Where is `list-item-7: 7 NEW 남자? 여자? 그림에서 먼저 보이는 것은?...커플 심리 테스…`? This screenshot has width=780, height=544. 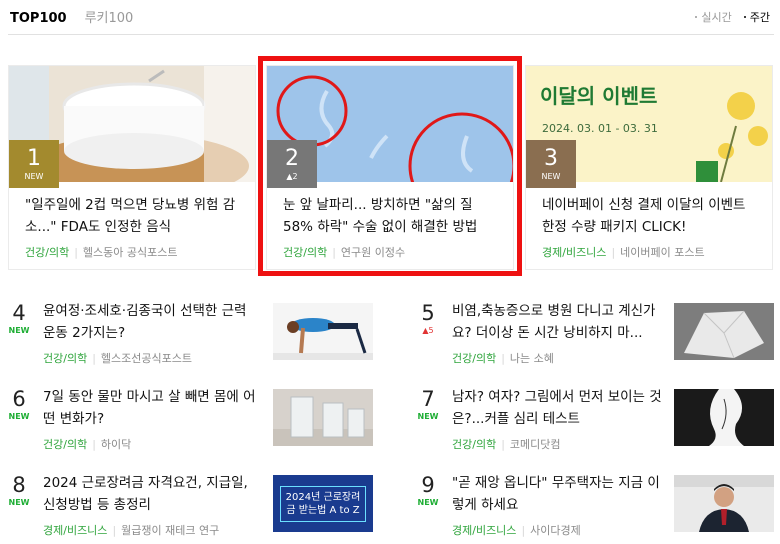
list-item-7: 7 NEW 남자? 여자? 그림에서 먼저 보이는 것은?...커플 심리 테스… is located at coordinates (595, 423).